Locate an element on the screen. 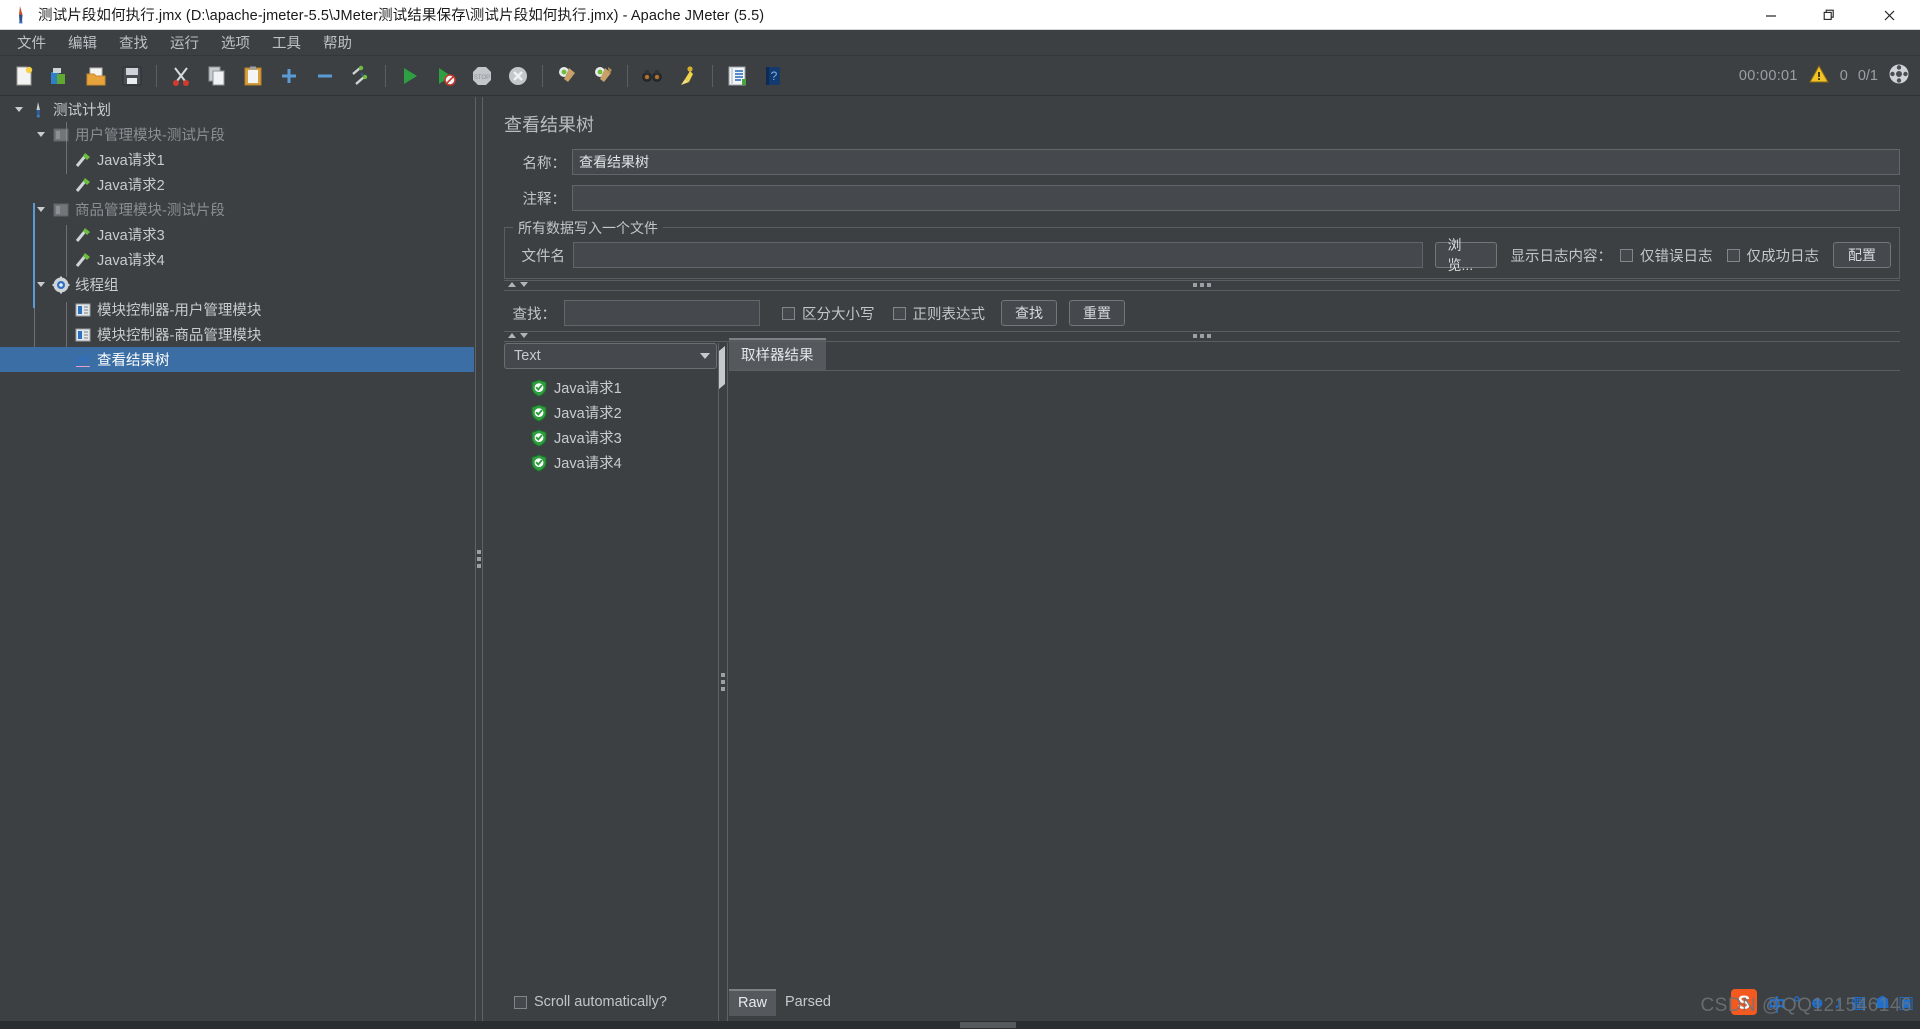  tree-node-product-fragment: 商品管理模块-测试片段 is located at coordinates (237, 209).